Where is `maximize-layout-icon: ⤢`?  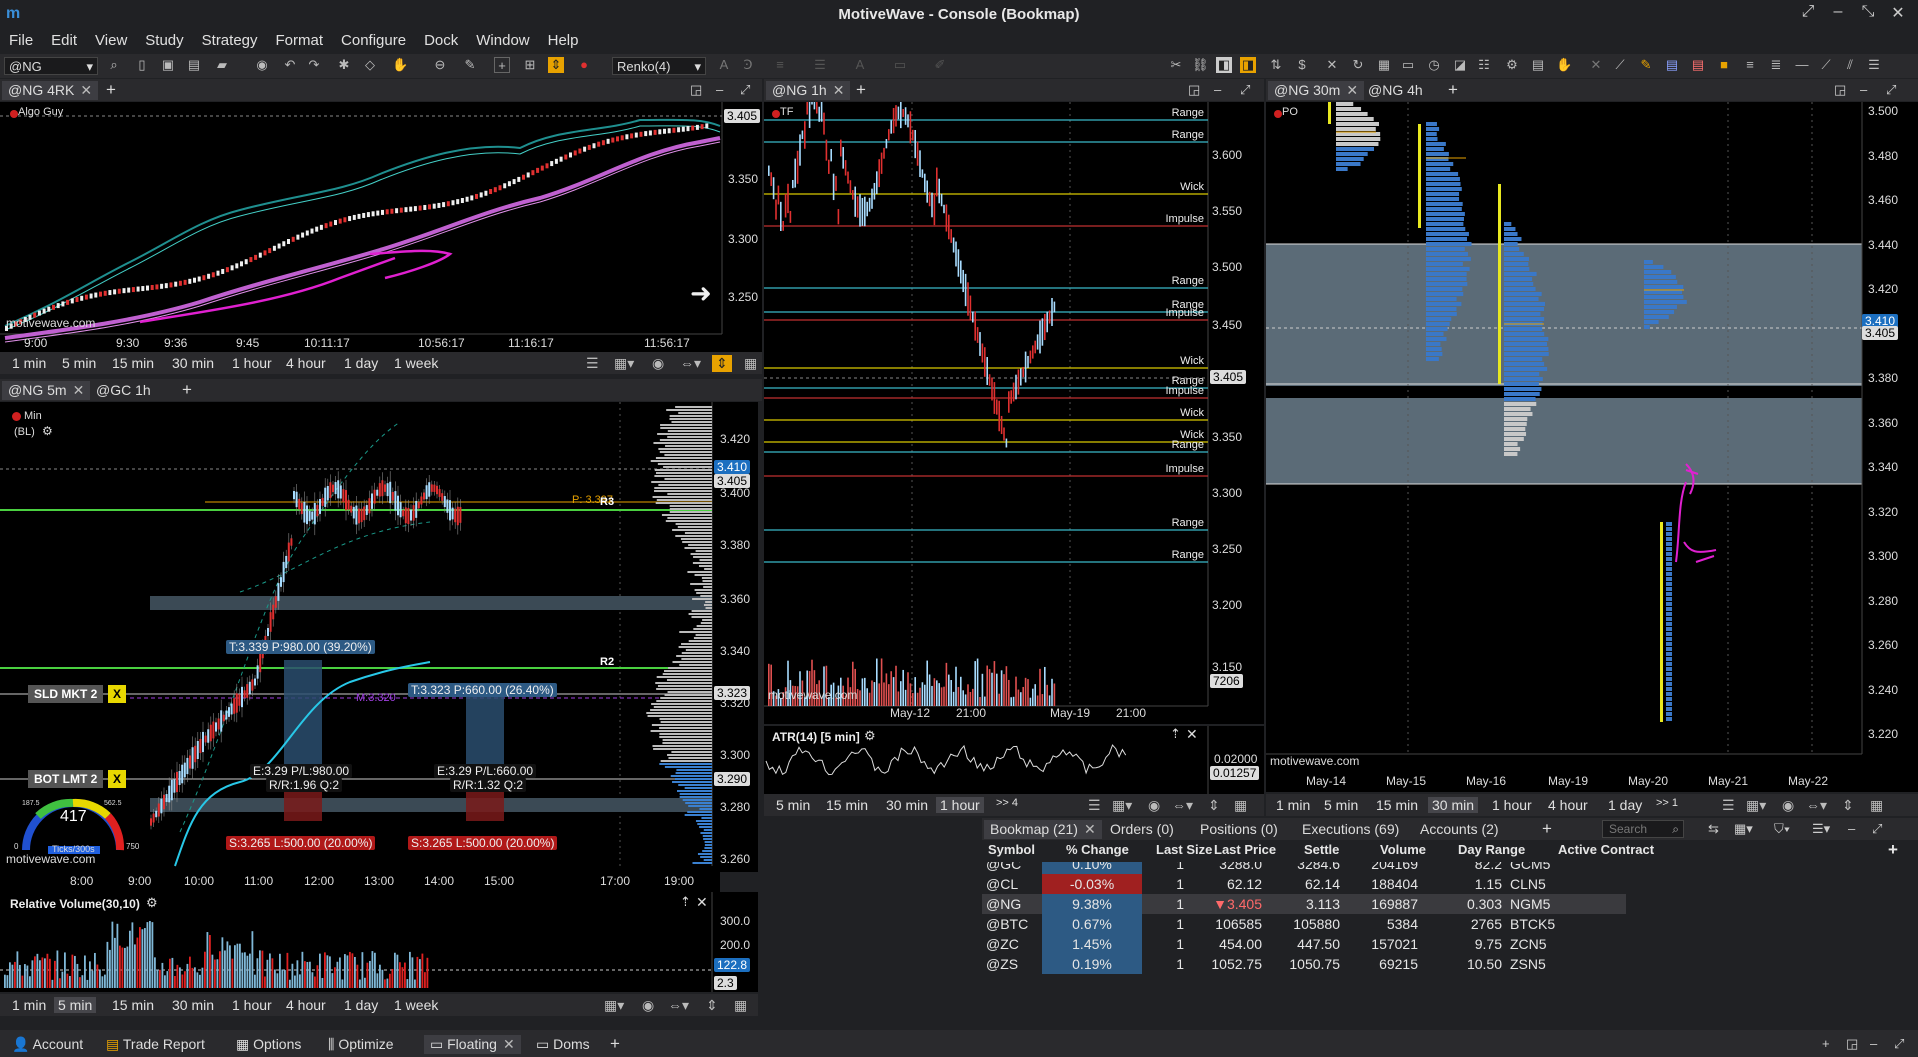
maximize-layout-icon: ⤢ is located at coordinates (1808, 14).